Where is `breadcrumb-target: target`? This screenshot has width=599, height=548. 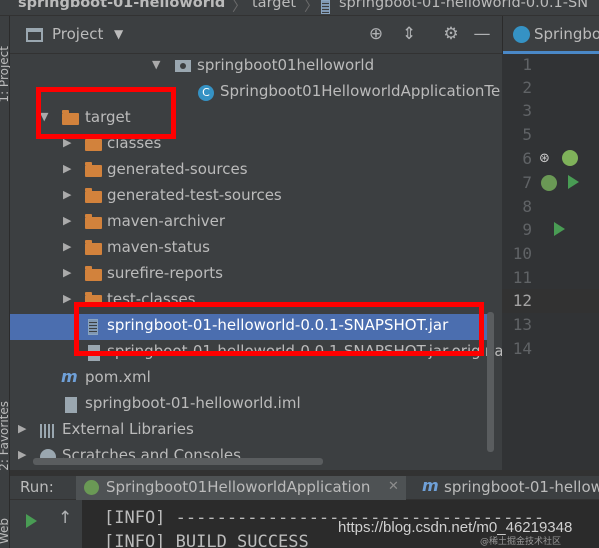 breadcrumb-target: target is located at coordinates (274, 5).